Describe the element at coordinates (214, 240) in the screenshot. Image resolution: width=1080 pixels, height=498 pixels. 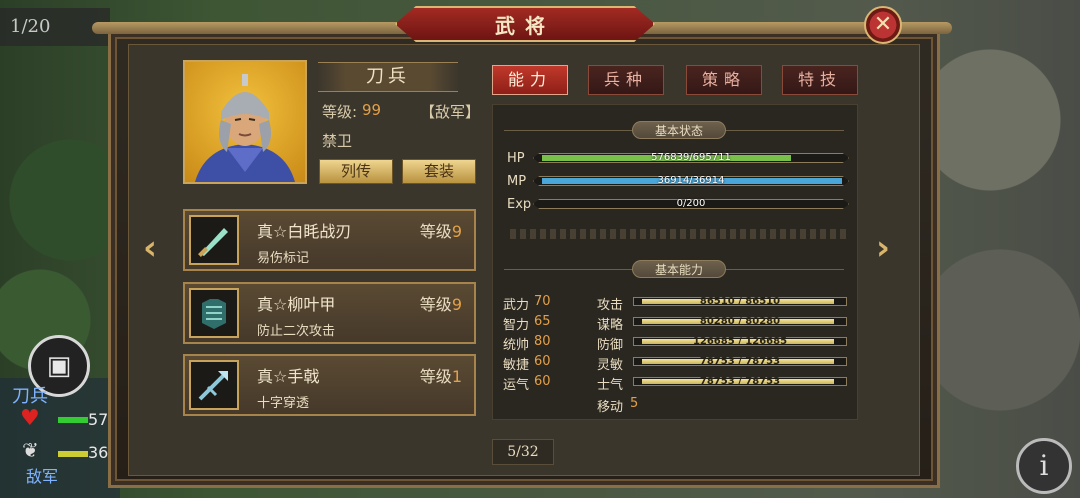
I see `blade-icon` at that location.